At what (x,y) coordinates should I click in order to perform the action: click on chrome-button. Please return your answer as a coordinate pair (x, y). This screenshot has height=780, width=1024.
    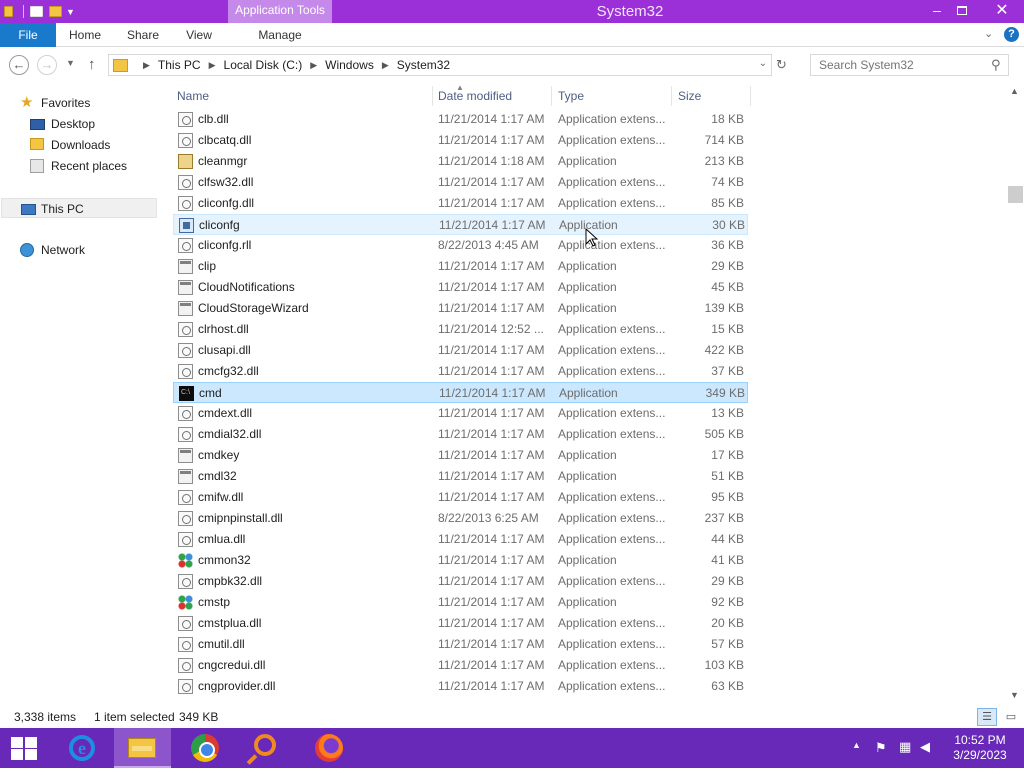
    Looking at the image, I should click on (204, 748).